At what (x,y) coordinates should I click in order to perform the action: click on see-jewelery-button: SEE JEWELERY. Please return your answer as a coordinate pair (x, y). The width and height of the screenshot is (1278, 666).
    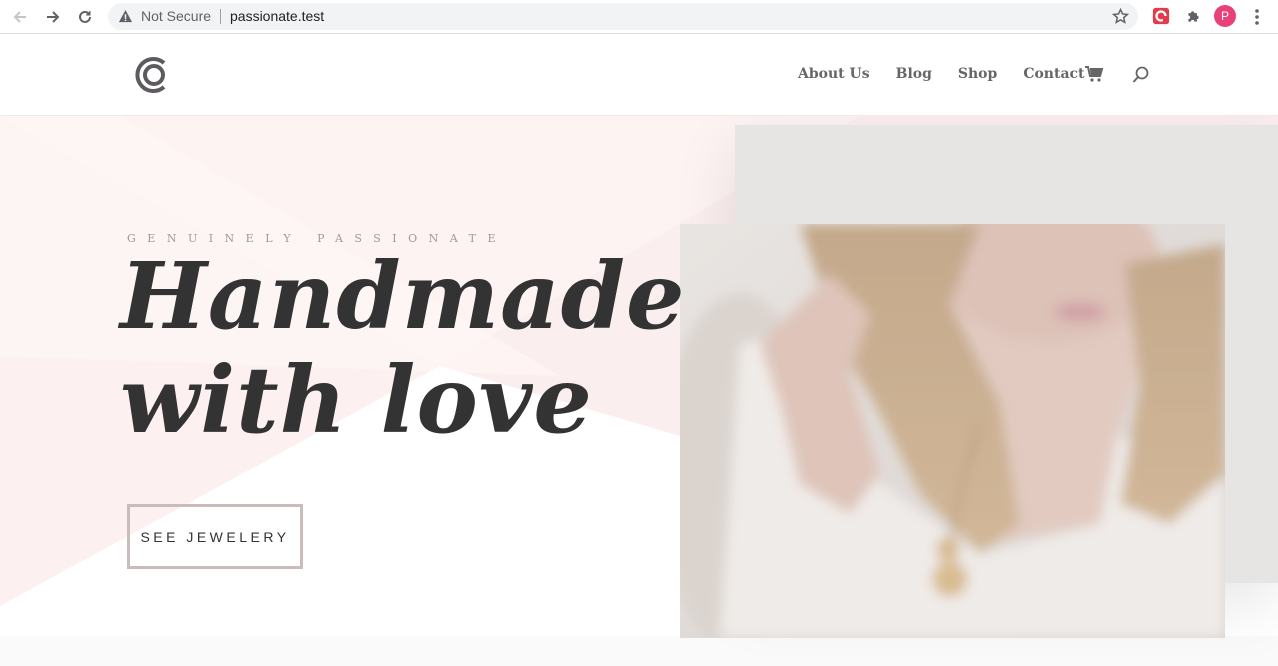
    Looking at the image, I should click on (215, 536).